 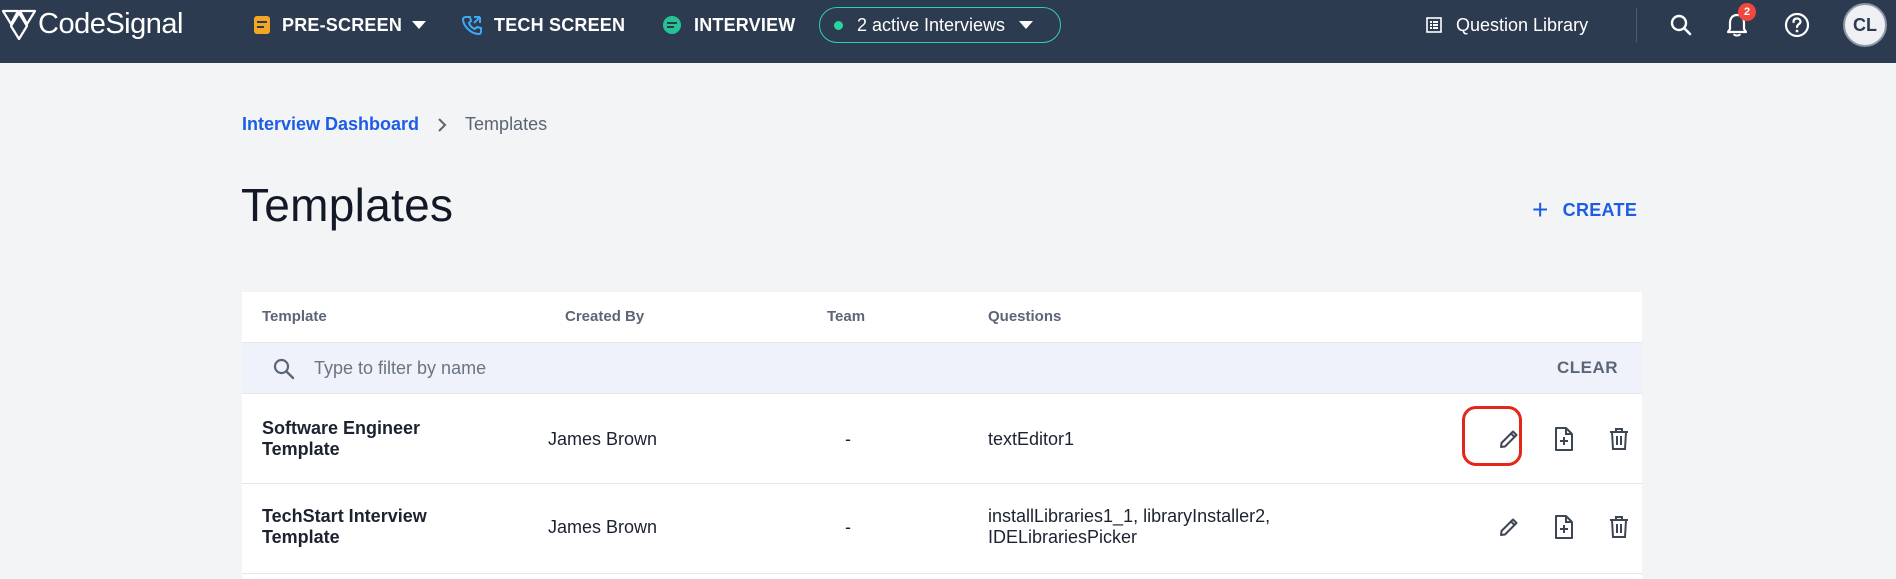 I want to click on user-avatar: CL, so click(x=1865, y=25).